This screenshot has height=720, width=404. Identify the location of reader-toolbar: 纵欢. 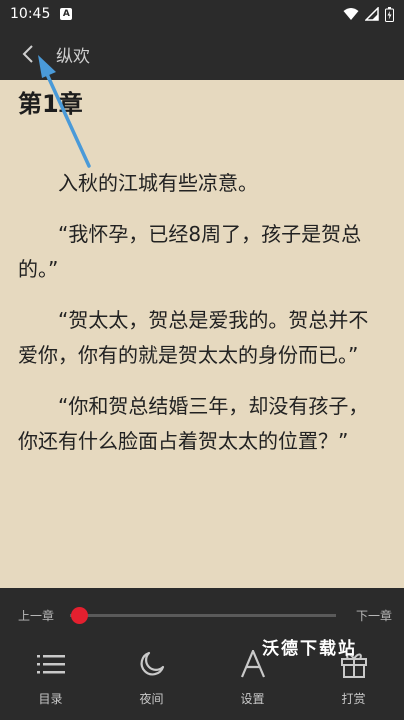
(202, 54).